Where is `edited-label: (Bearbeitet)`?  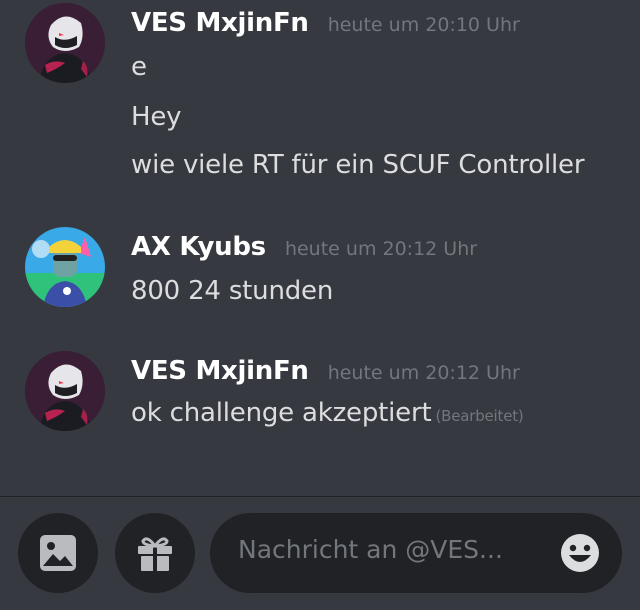 edited-label: (Bearbeitet) is located at coordinates (479, 416).